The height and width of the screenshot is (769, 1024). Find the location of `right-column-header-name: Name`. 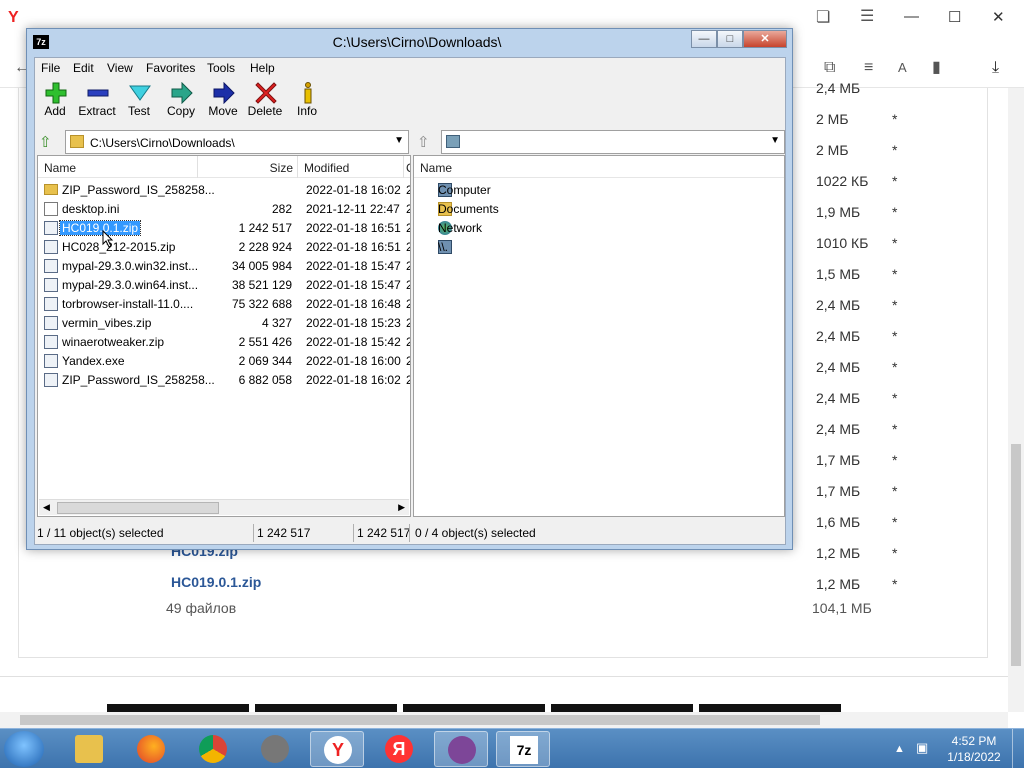

right-column-header-name: Name is located at coordinates (600, 167).